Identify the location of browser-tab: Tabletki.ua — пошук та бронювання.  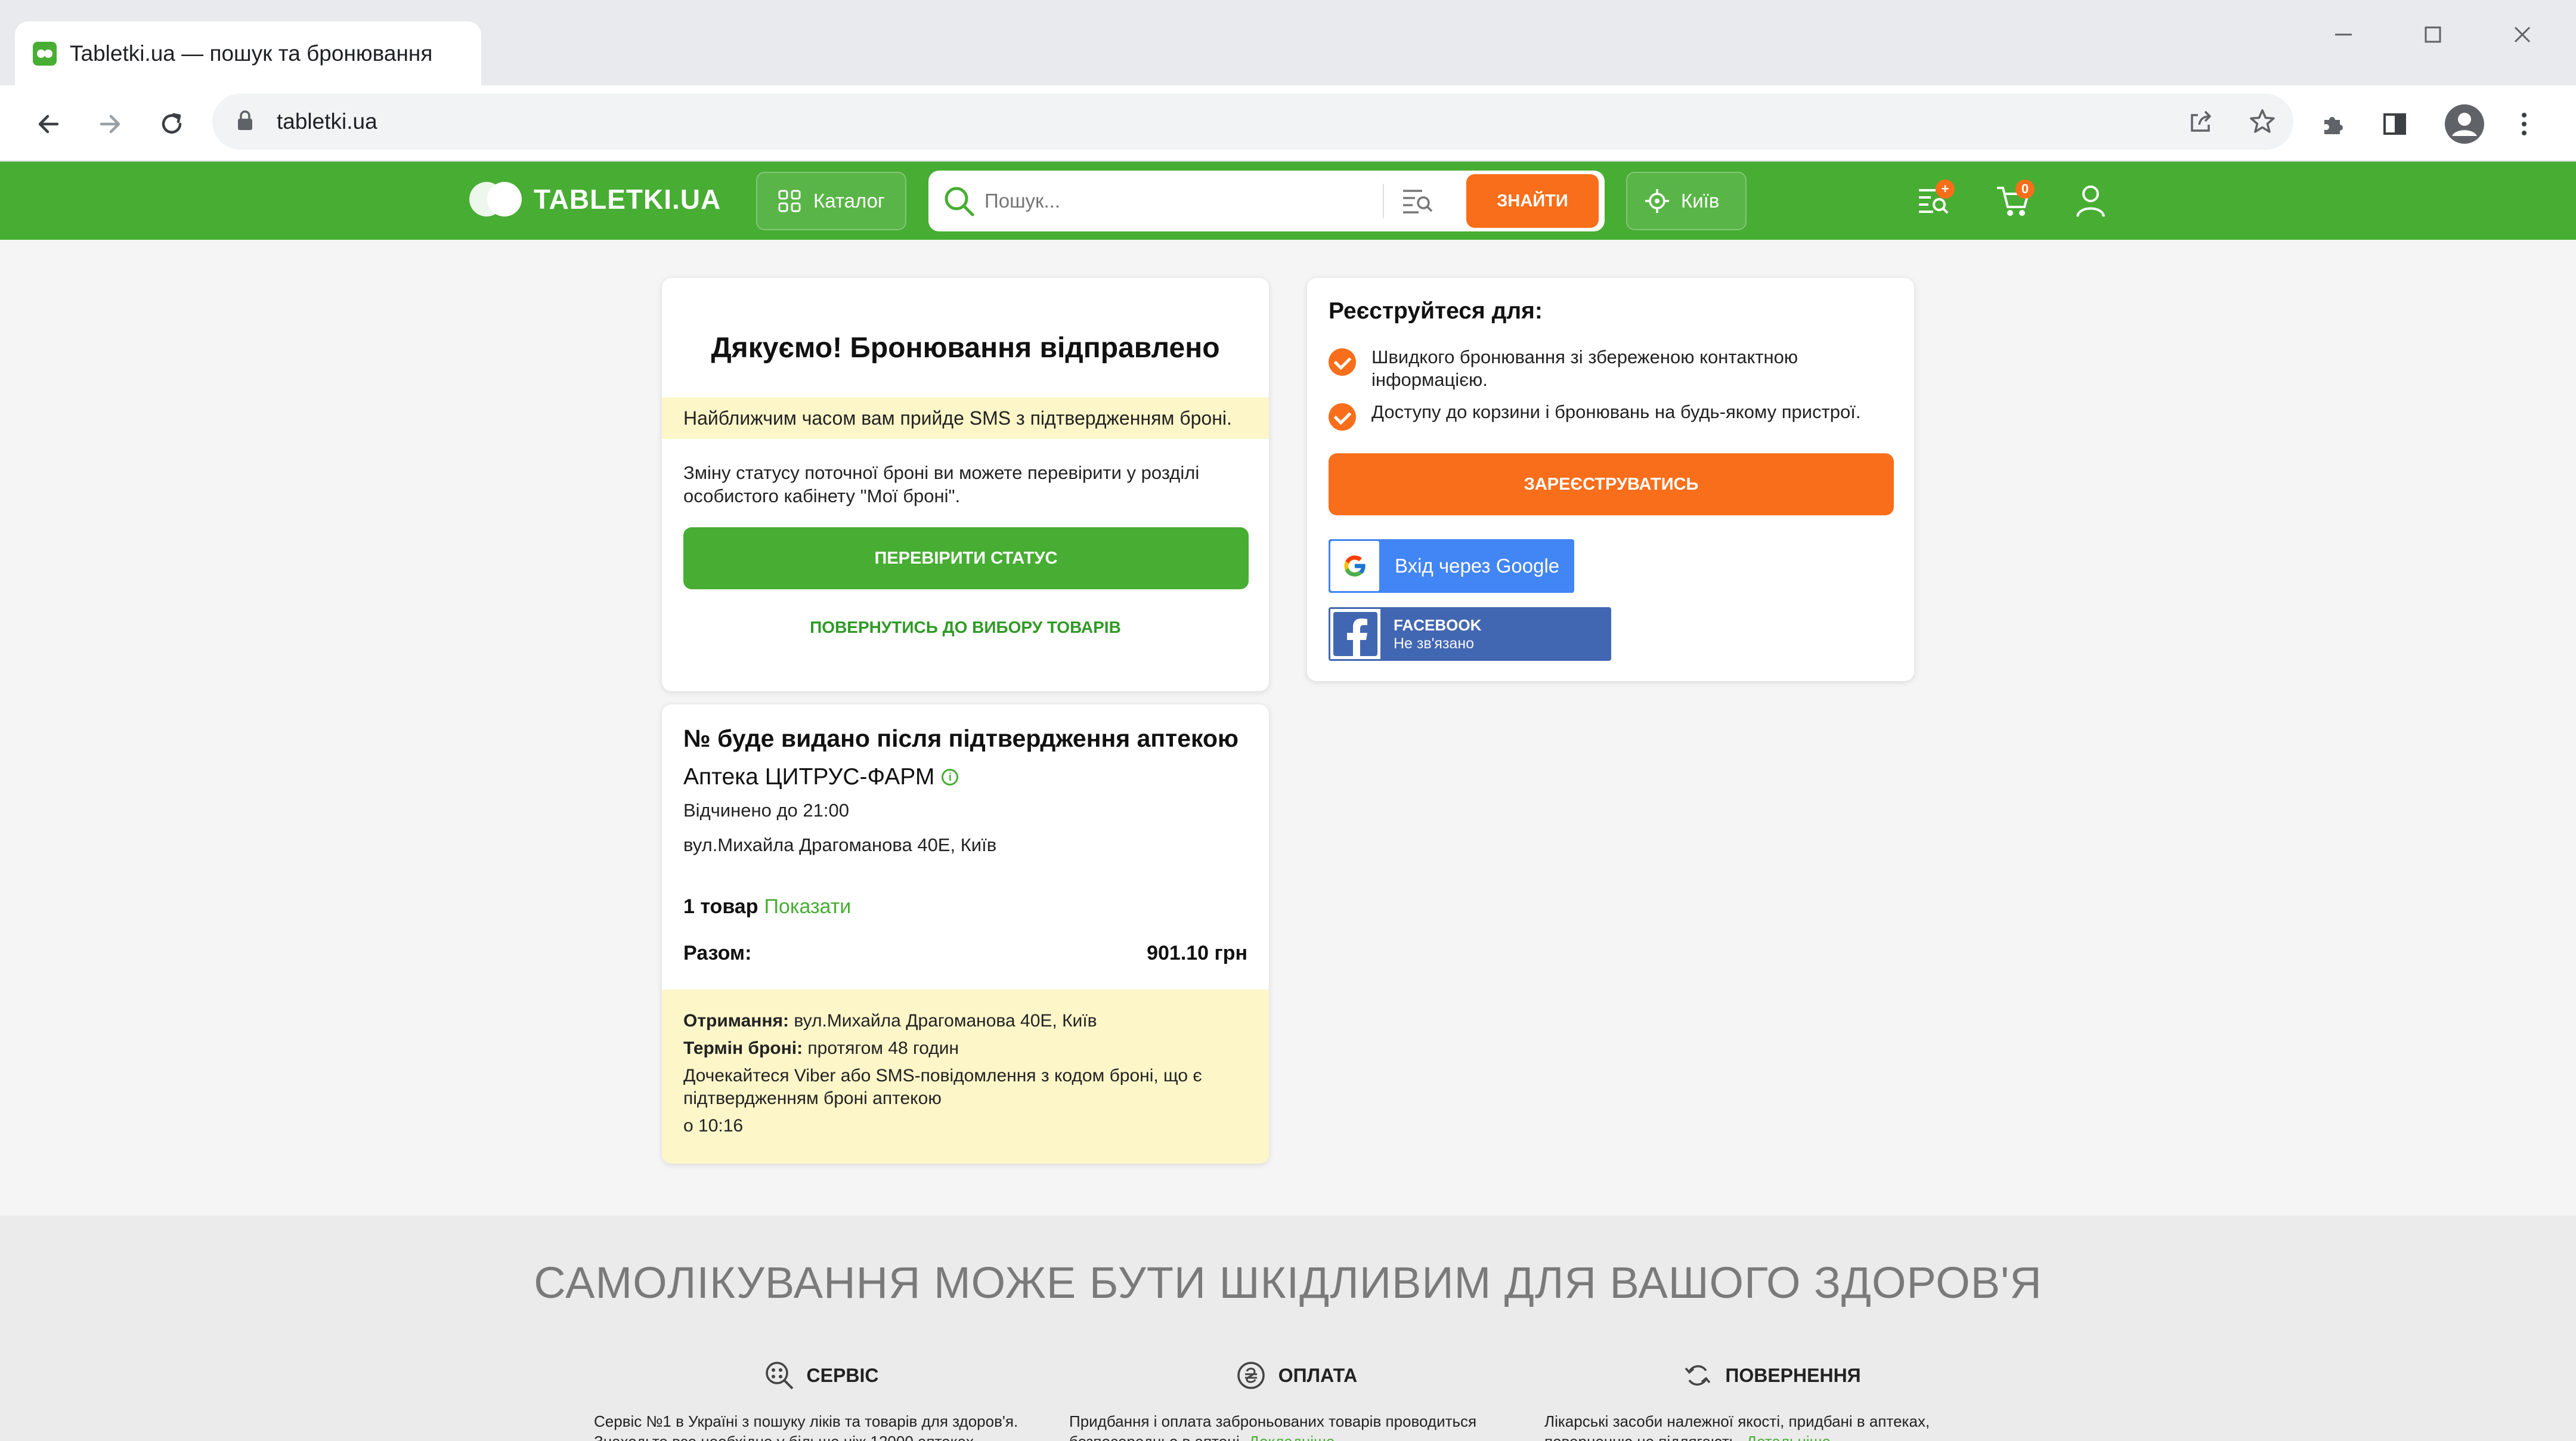
(248, 53).